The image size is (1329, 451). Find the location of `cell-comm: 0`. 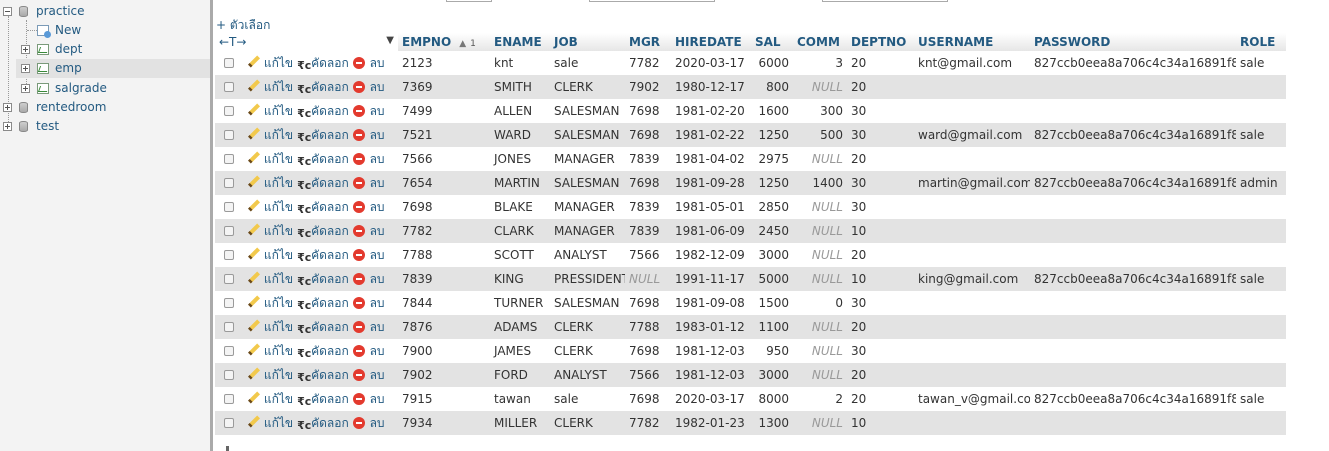

cell-comm: 0 is located at coordinates (820, 303).